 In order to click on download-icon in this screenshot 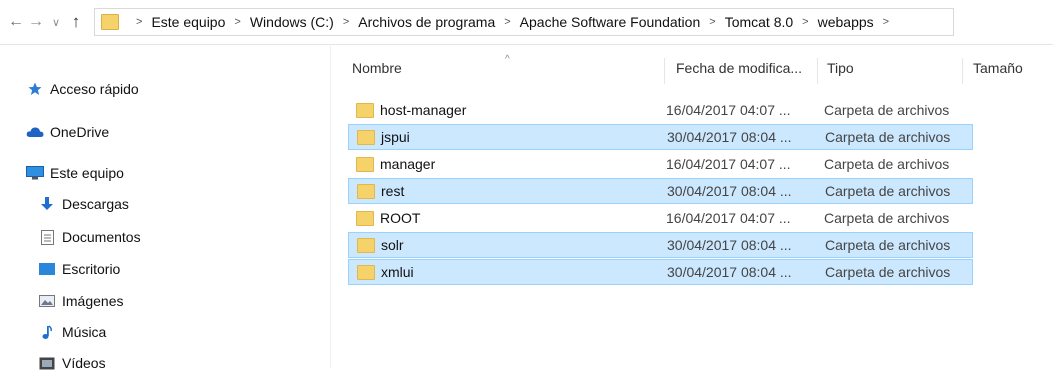, I will do `click(47, 204)`.